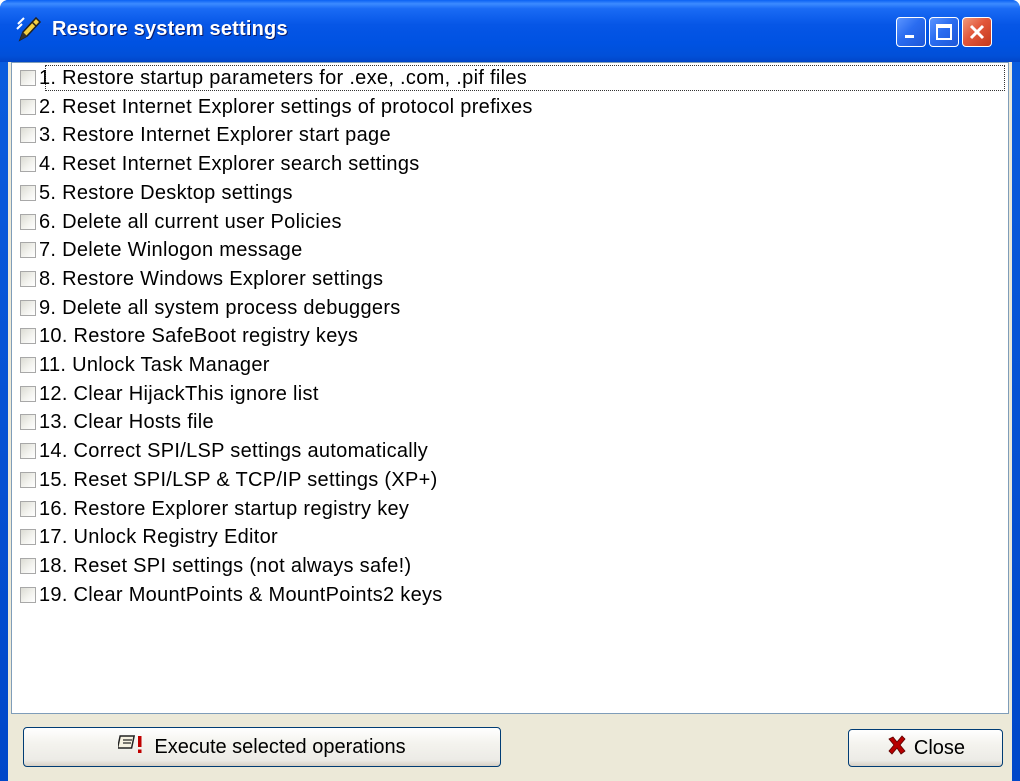 This screenshot has height=781, width=1020. I want to click on checklist-item-label: 17. Unlock Registry Editor, so click(159, 537).